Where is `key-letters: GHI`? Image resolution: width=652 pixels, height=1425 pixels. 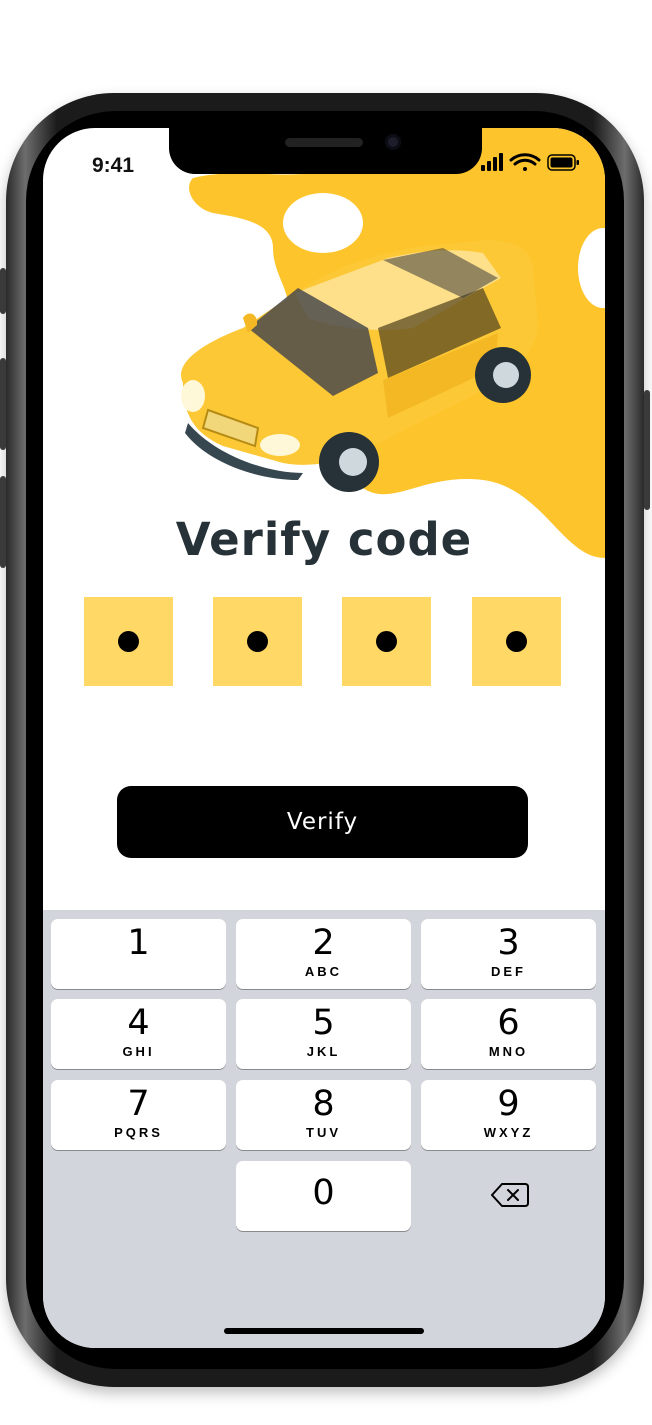 key-letters: GHI is located at coordinates (138, 1051).